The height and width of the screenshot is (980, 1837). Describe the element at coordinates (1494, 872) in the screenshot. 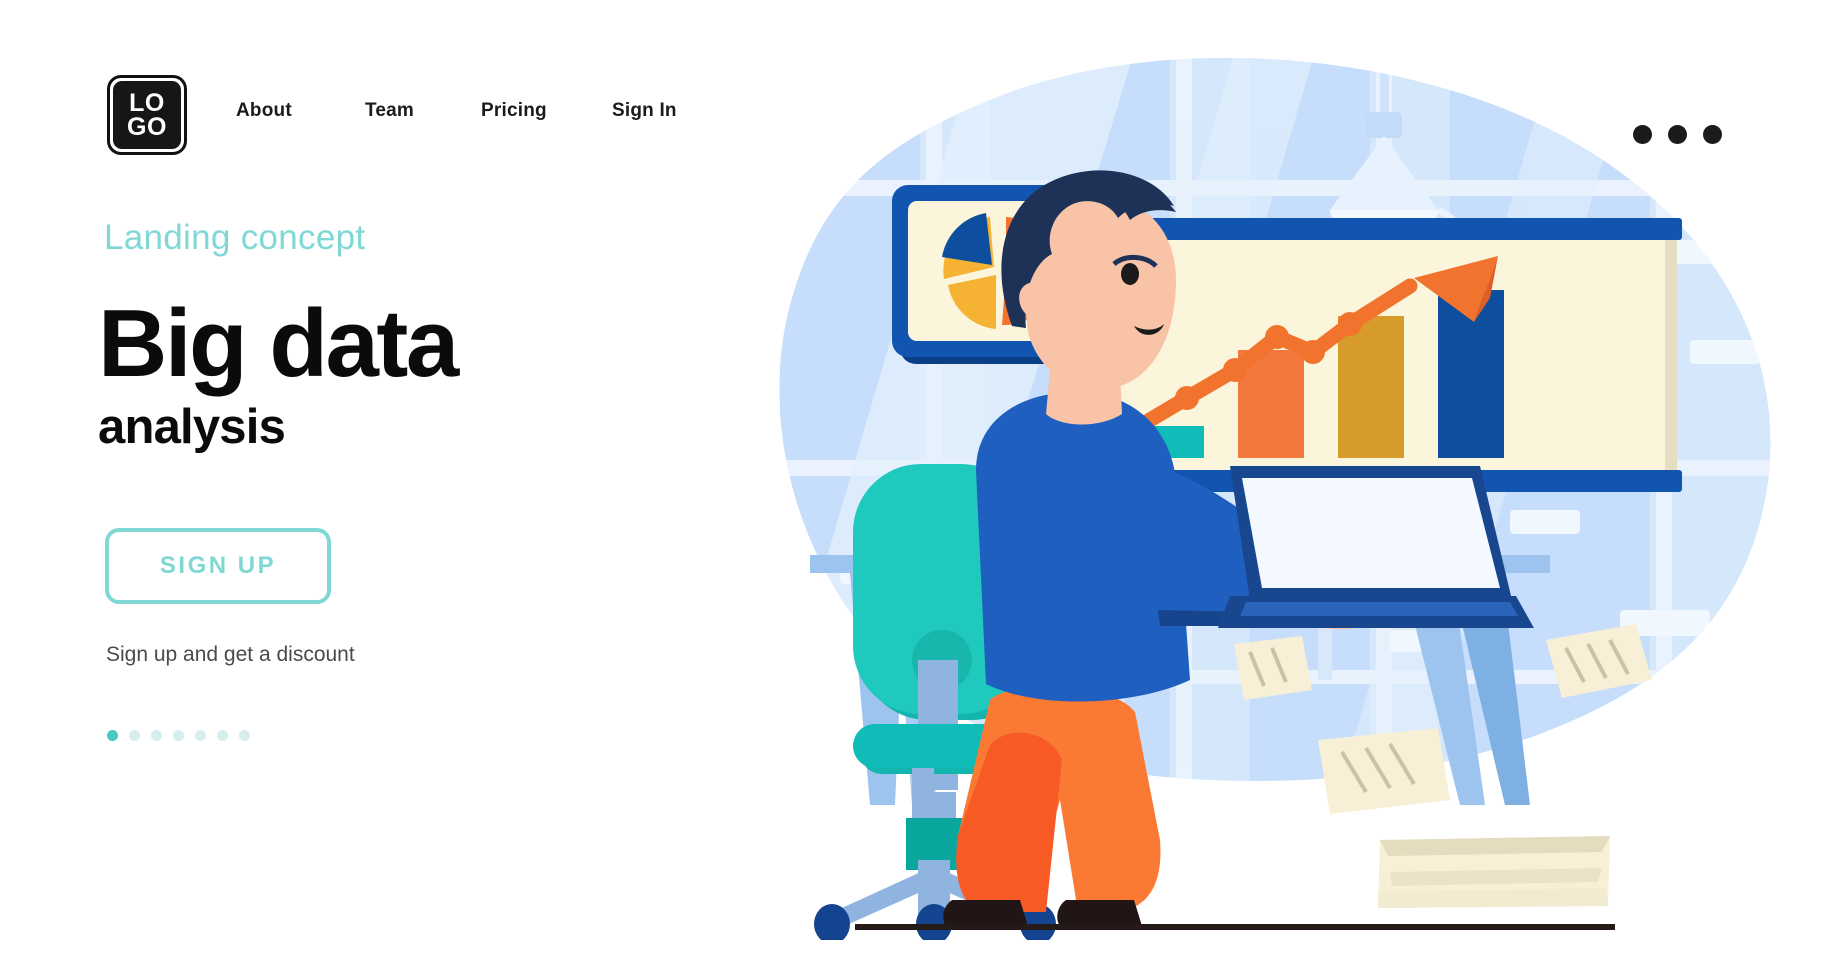

I see `paper-stack` at that location.